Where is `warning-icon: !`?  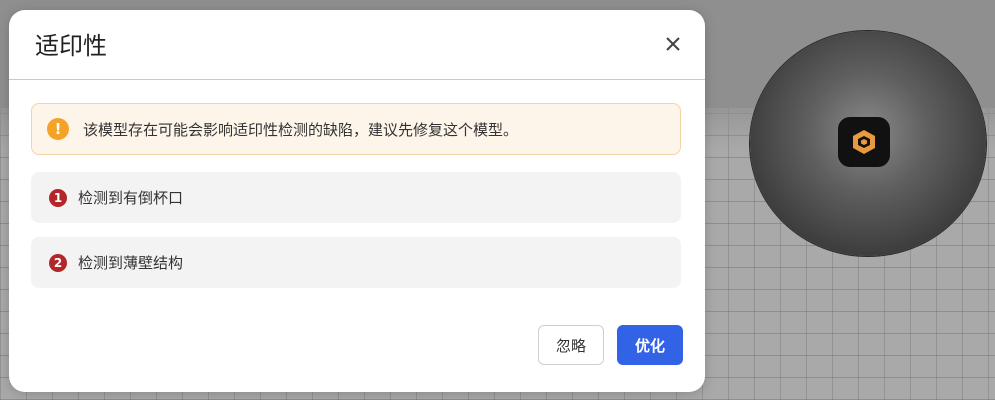
warning-icon: ! is located at coordinates (58, 129).